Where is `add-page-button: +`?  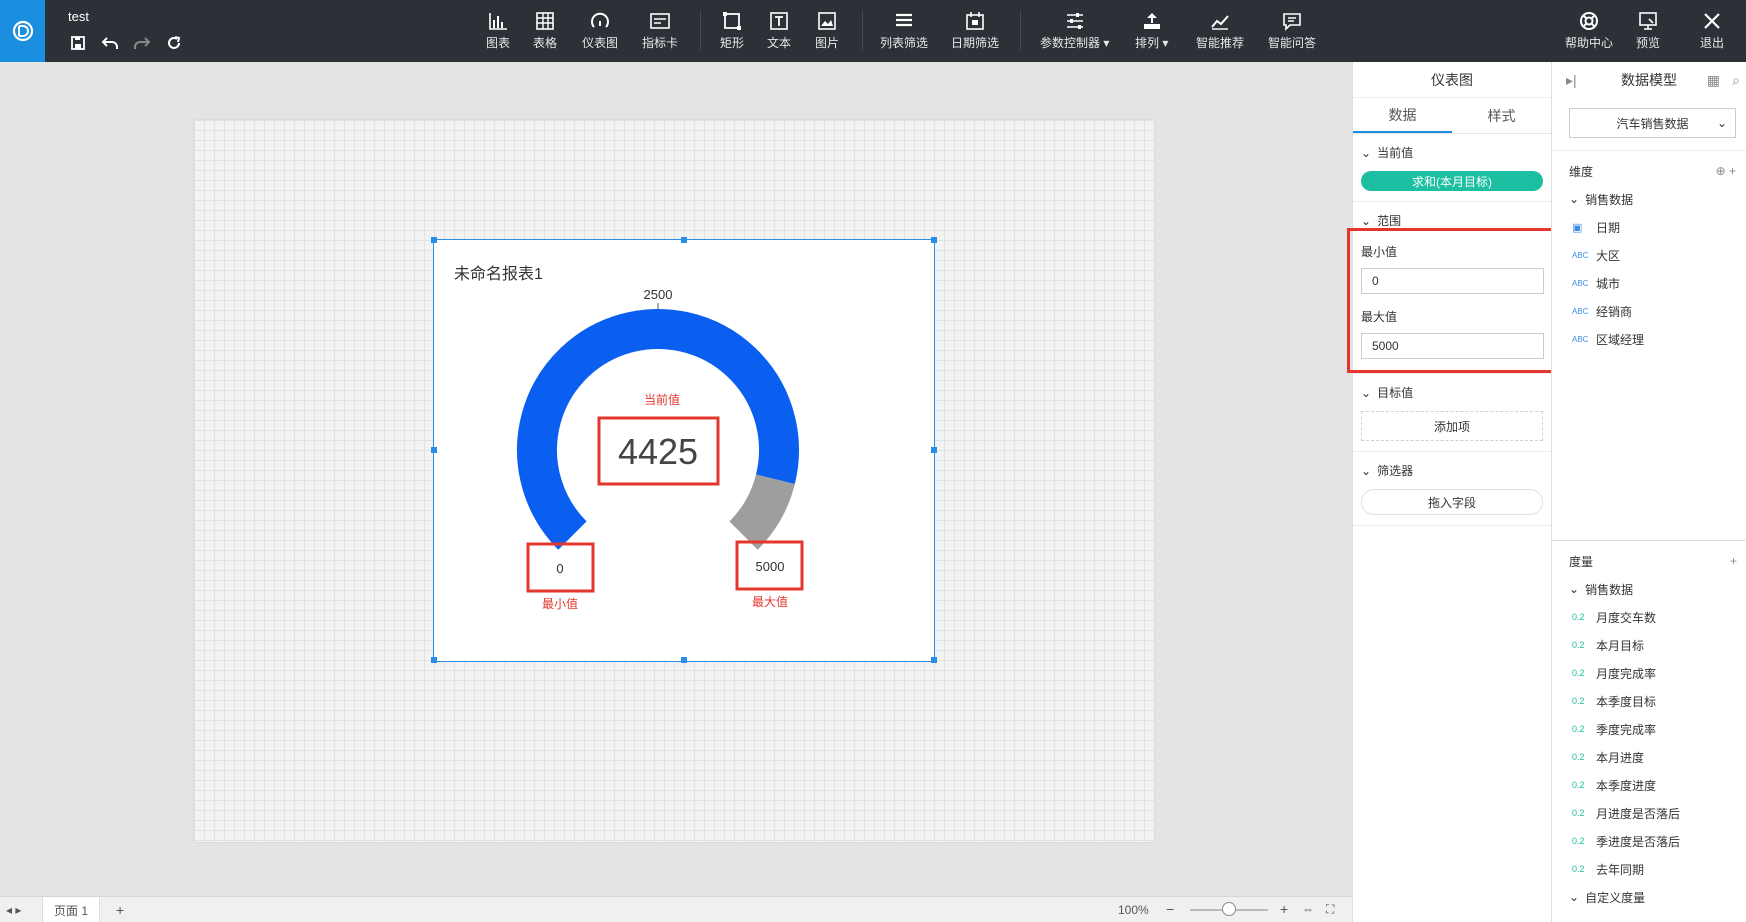 add-page-button: + is located at coordinates (120, 910).